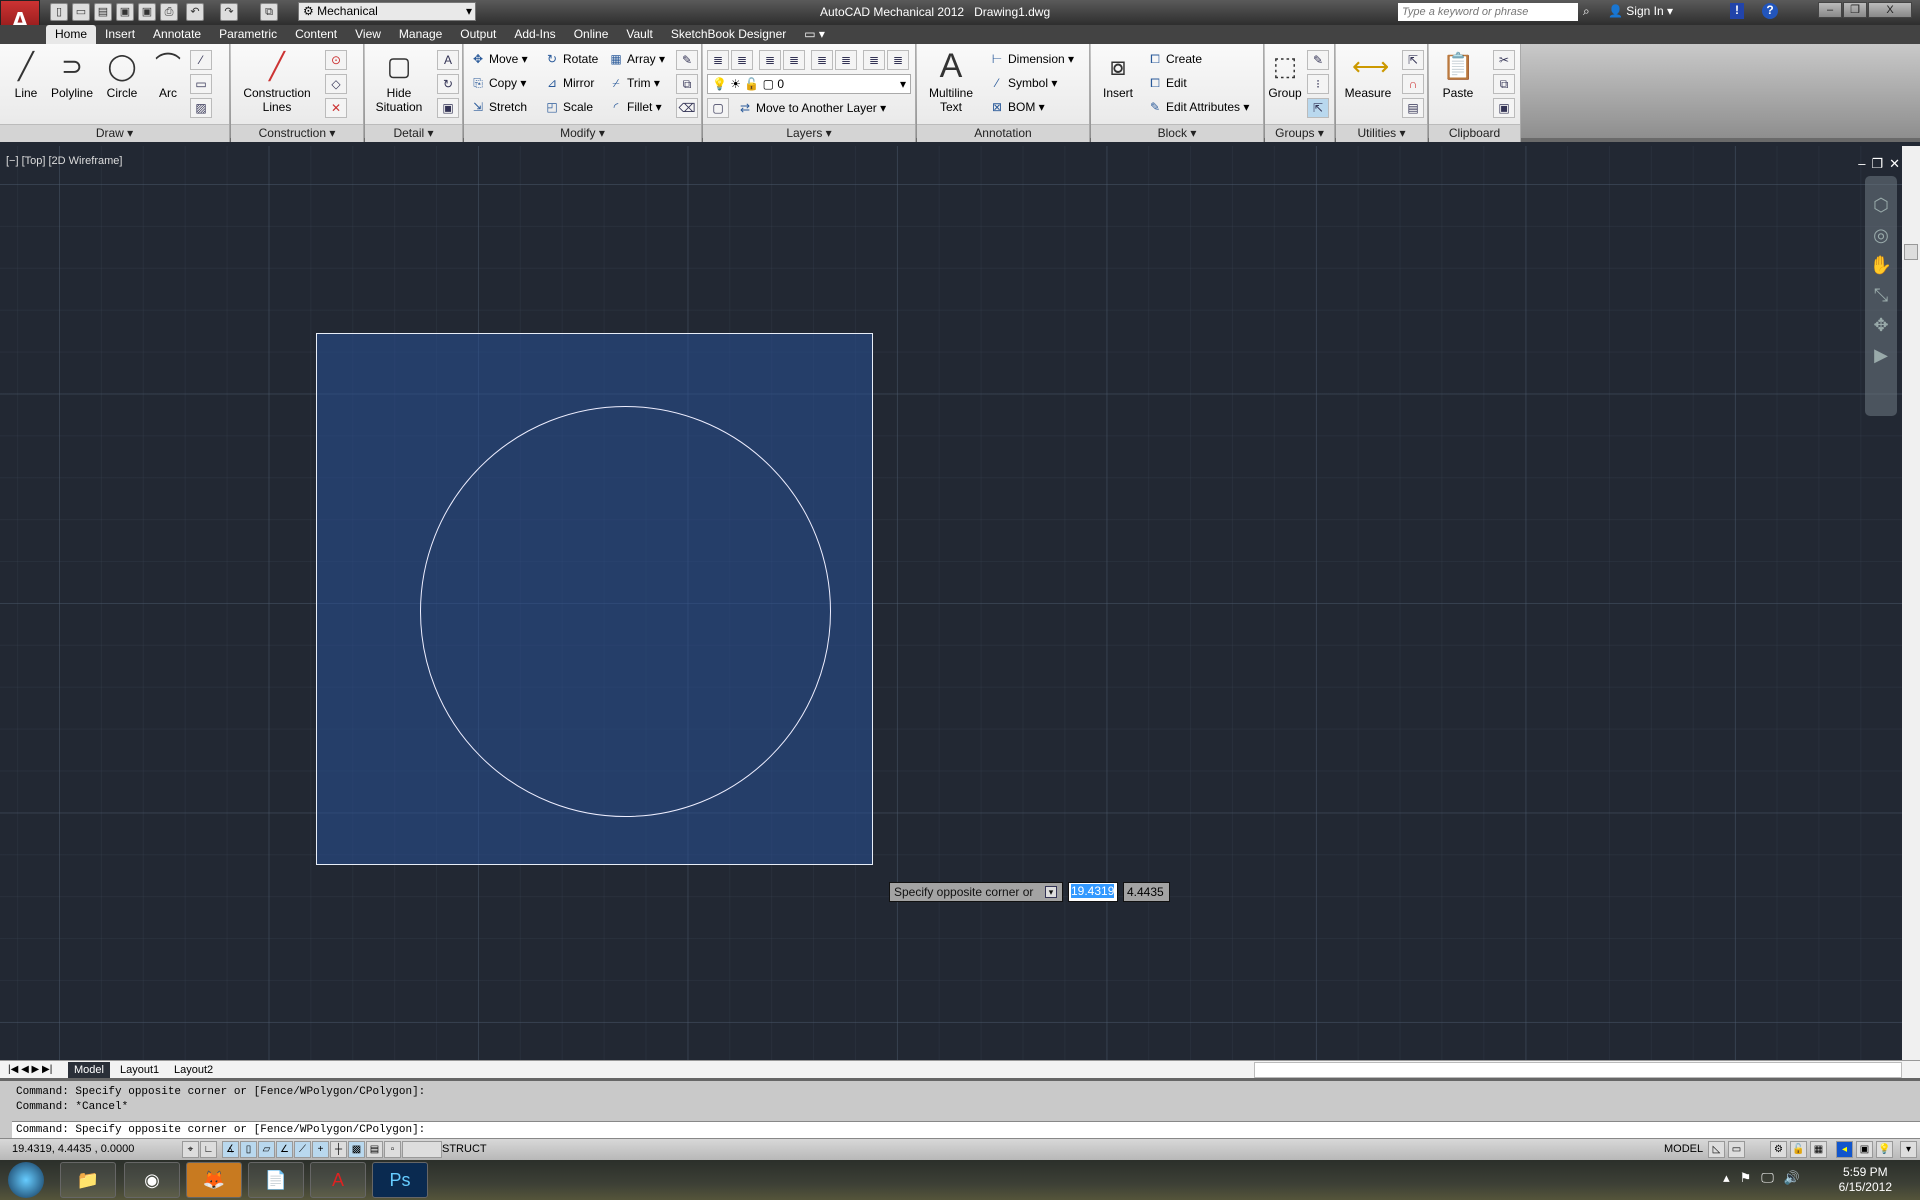 This screenshot has height=1200, width=1920. I want to click on lineweight-icon: ▩, so click(356, 1149).